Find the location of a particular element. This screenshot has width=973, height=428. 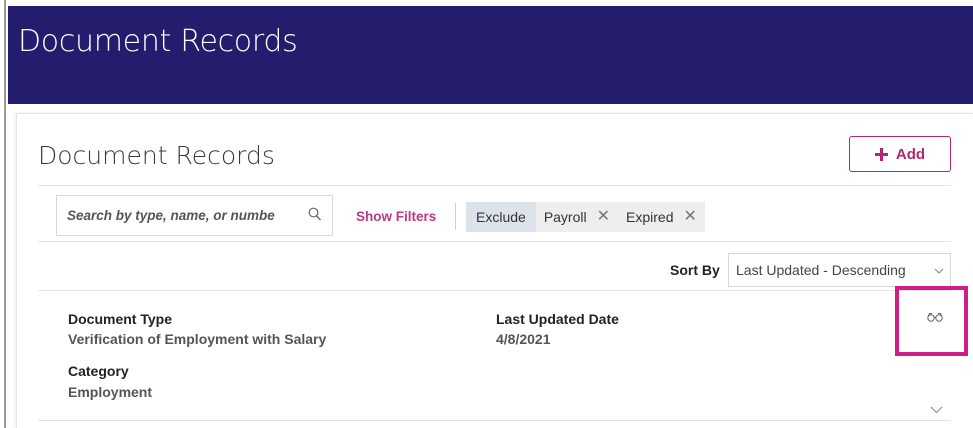

last-updated-label: Last Updated Date is located at coordinates (557, 319).